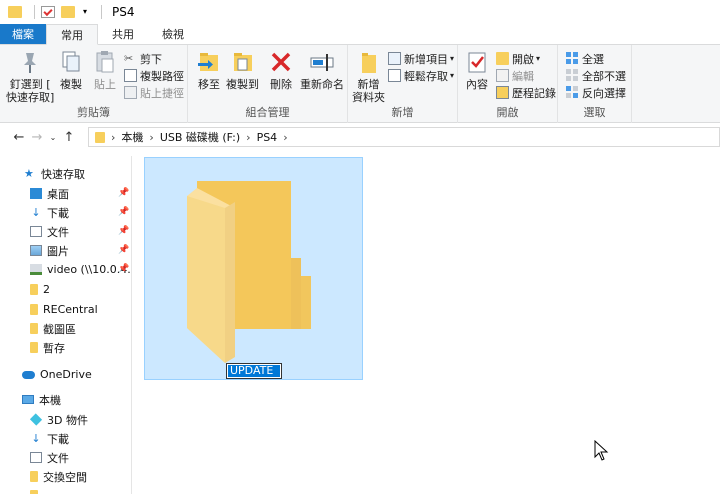  I want to click on tab-view: 檢視, so click(173, 34).